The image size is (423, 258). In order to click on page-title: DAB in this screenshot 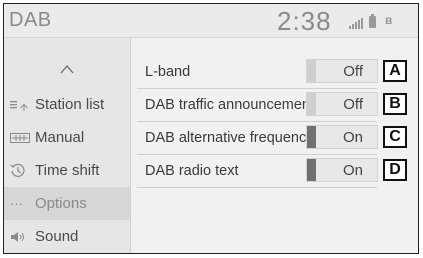, I will do `click(30, 20)`.